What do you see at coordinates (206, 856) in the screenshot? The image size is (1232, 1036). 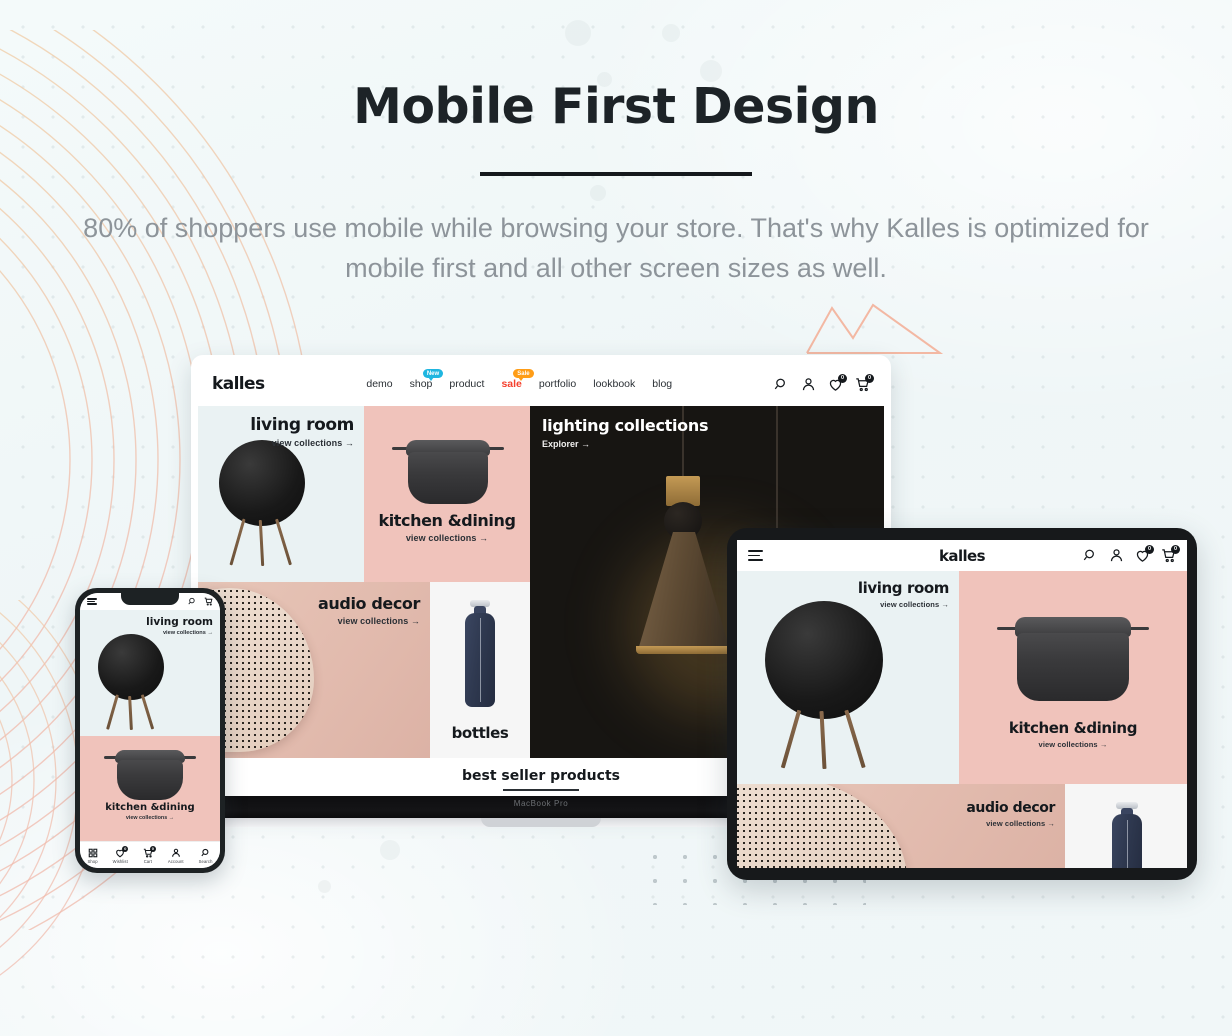 I see `tabbar-item-search: Search` at bounding box center [206, 856].